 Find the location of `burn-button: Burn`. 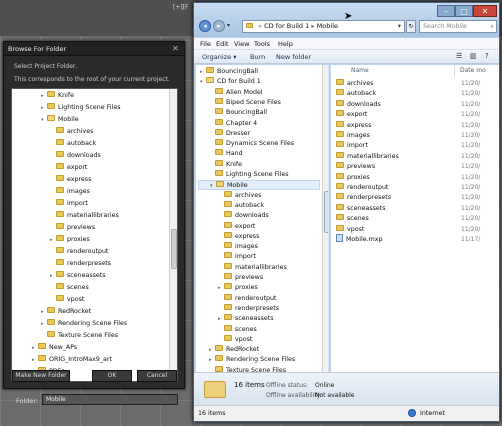

burn-button: Burn is located at coordinates (257, 57).